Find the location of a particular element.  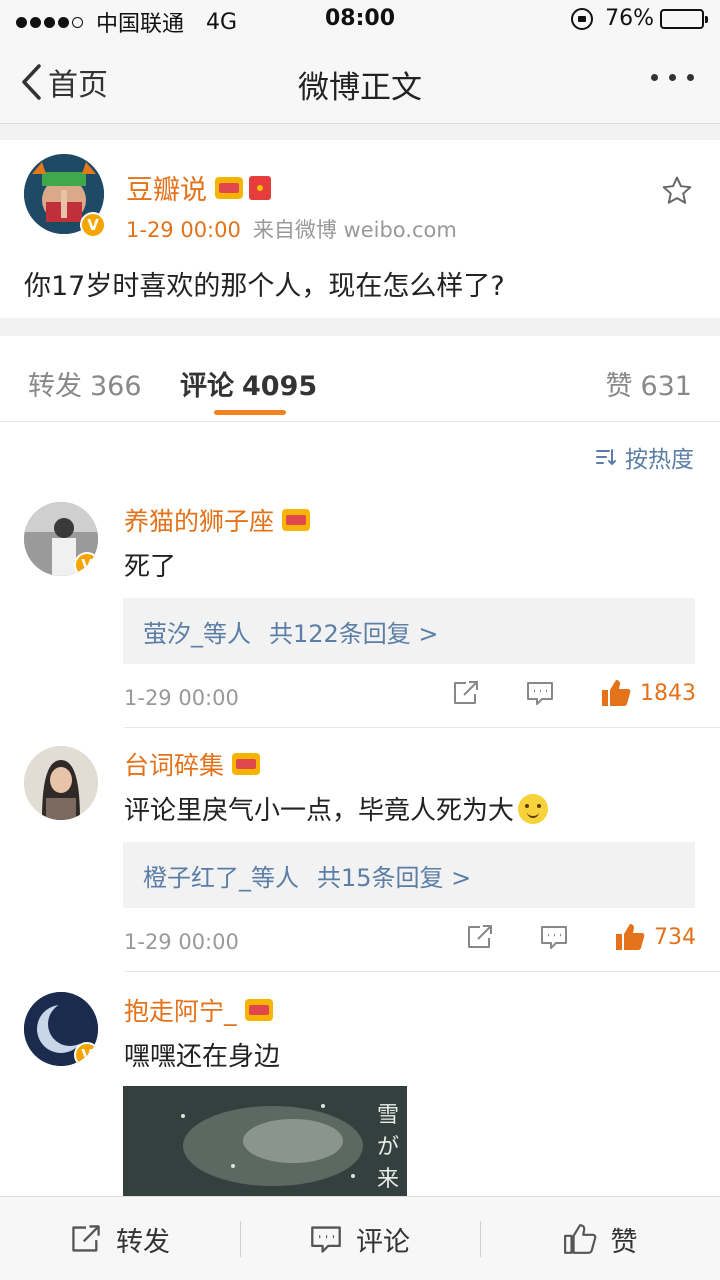

avatar-image is located at coordinates (61, 783).